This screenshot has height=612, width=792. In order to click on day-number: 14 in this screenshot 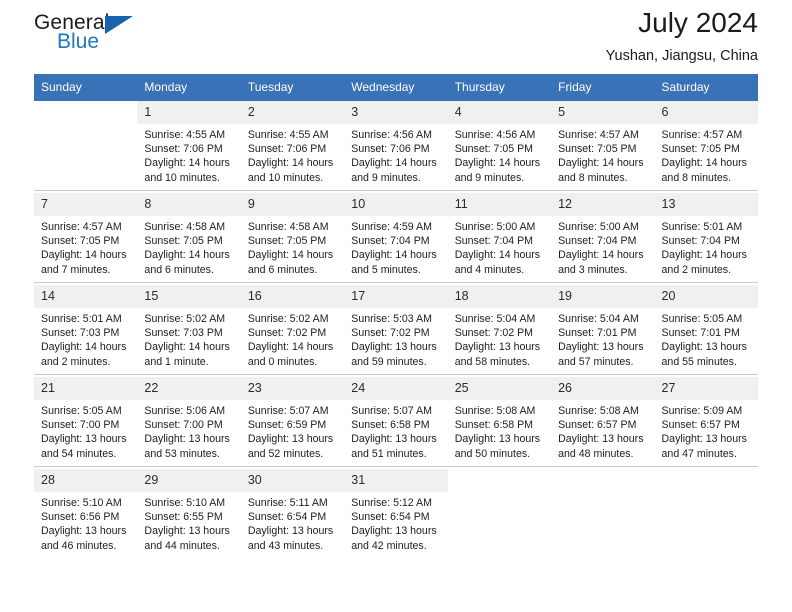, I will do `click(86, 296)`.